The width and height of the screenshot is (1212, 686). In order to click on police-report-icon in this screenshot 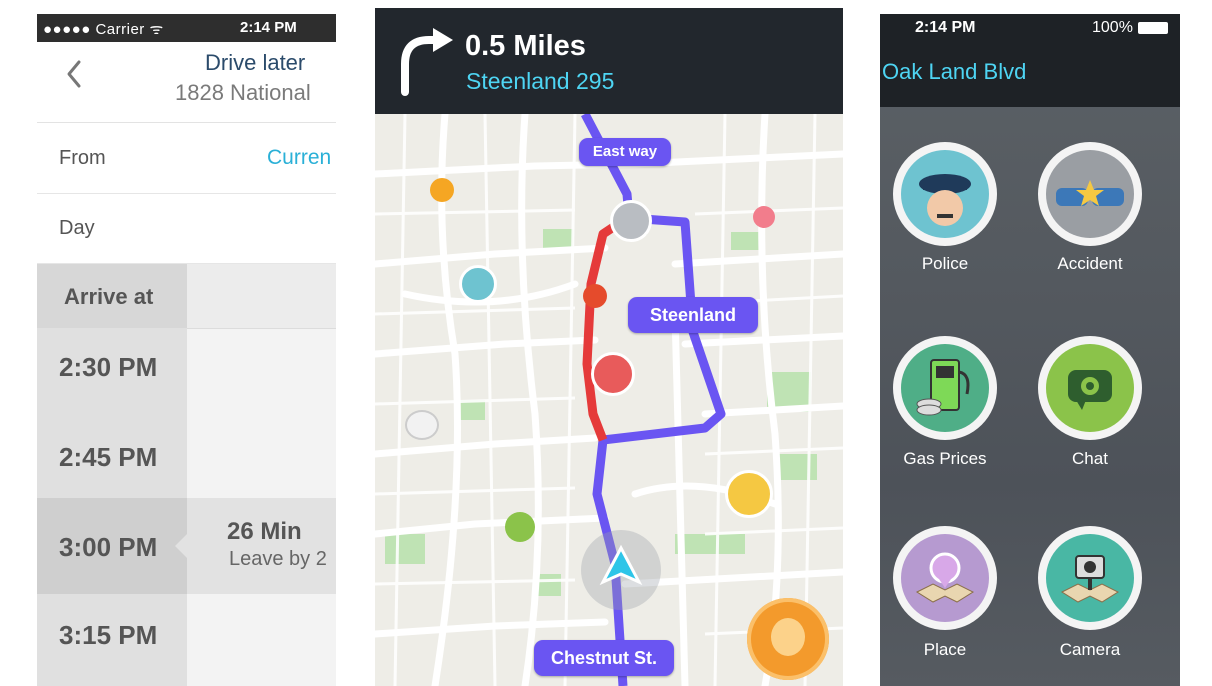, I will do `click(478, 284)`.